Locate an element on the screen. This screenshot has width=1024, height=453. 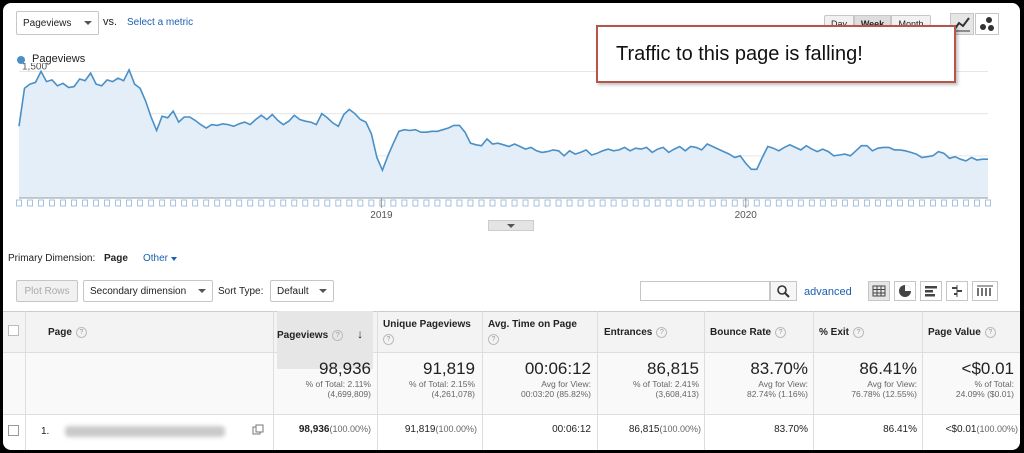
col-header-page-value-label: Page Value is located at coordinates (954, 333).